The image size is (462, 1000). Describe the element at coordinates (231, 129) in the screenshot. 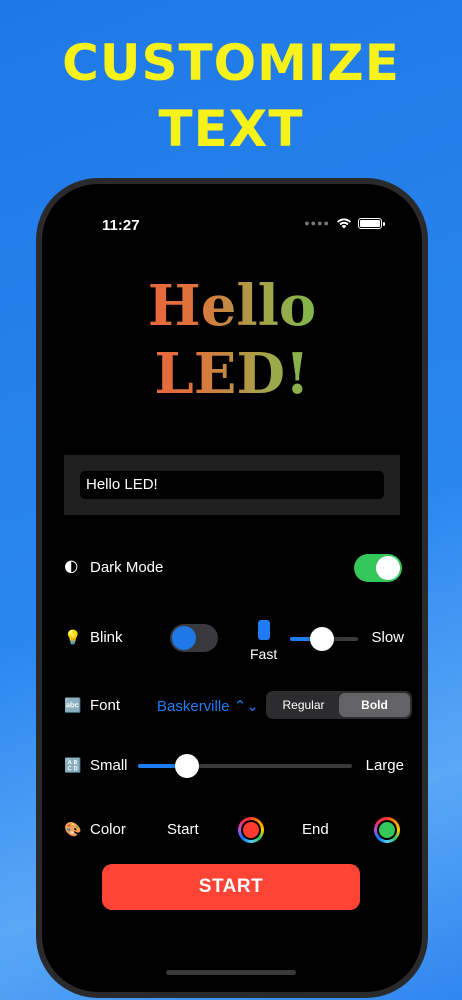

I see `promo-headline-line2: TEXT` at that location.